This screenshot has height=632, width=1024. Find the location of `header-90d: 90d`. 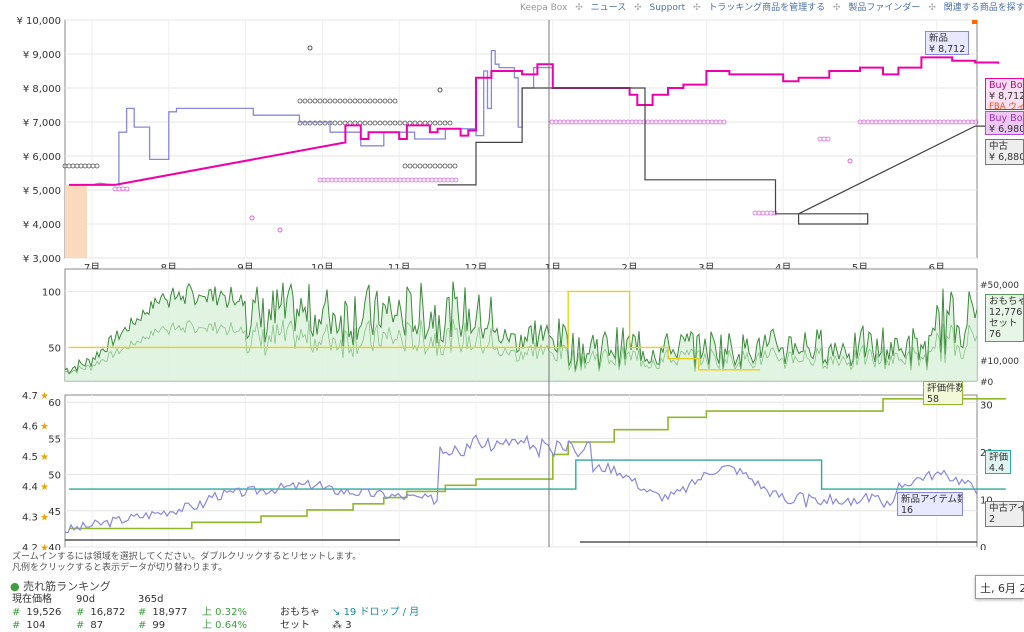

header-90d: 90d is located at coordinates (86, 599).